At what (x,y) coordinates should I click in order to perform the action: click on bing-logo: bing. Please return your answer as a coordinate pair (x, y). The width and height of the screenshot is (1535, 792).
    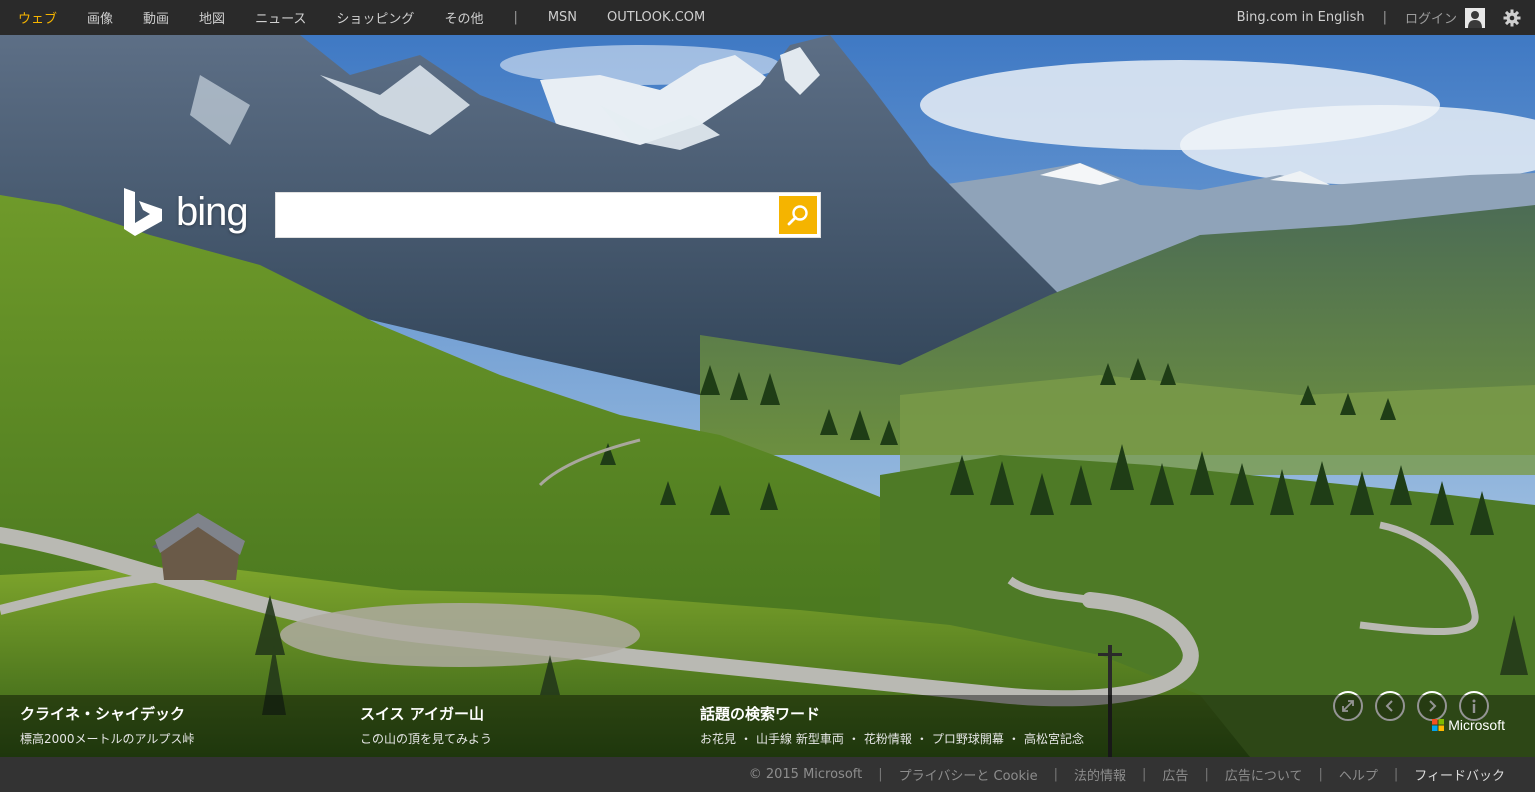
    Looking at the image, I should click on (185, 212).